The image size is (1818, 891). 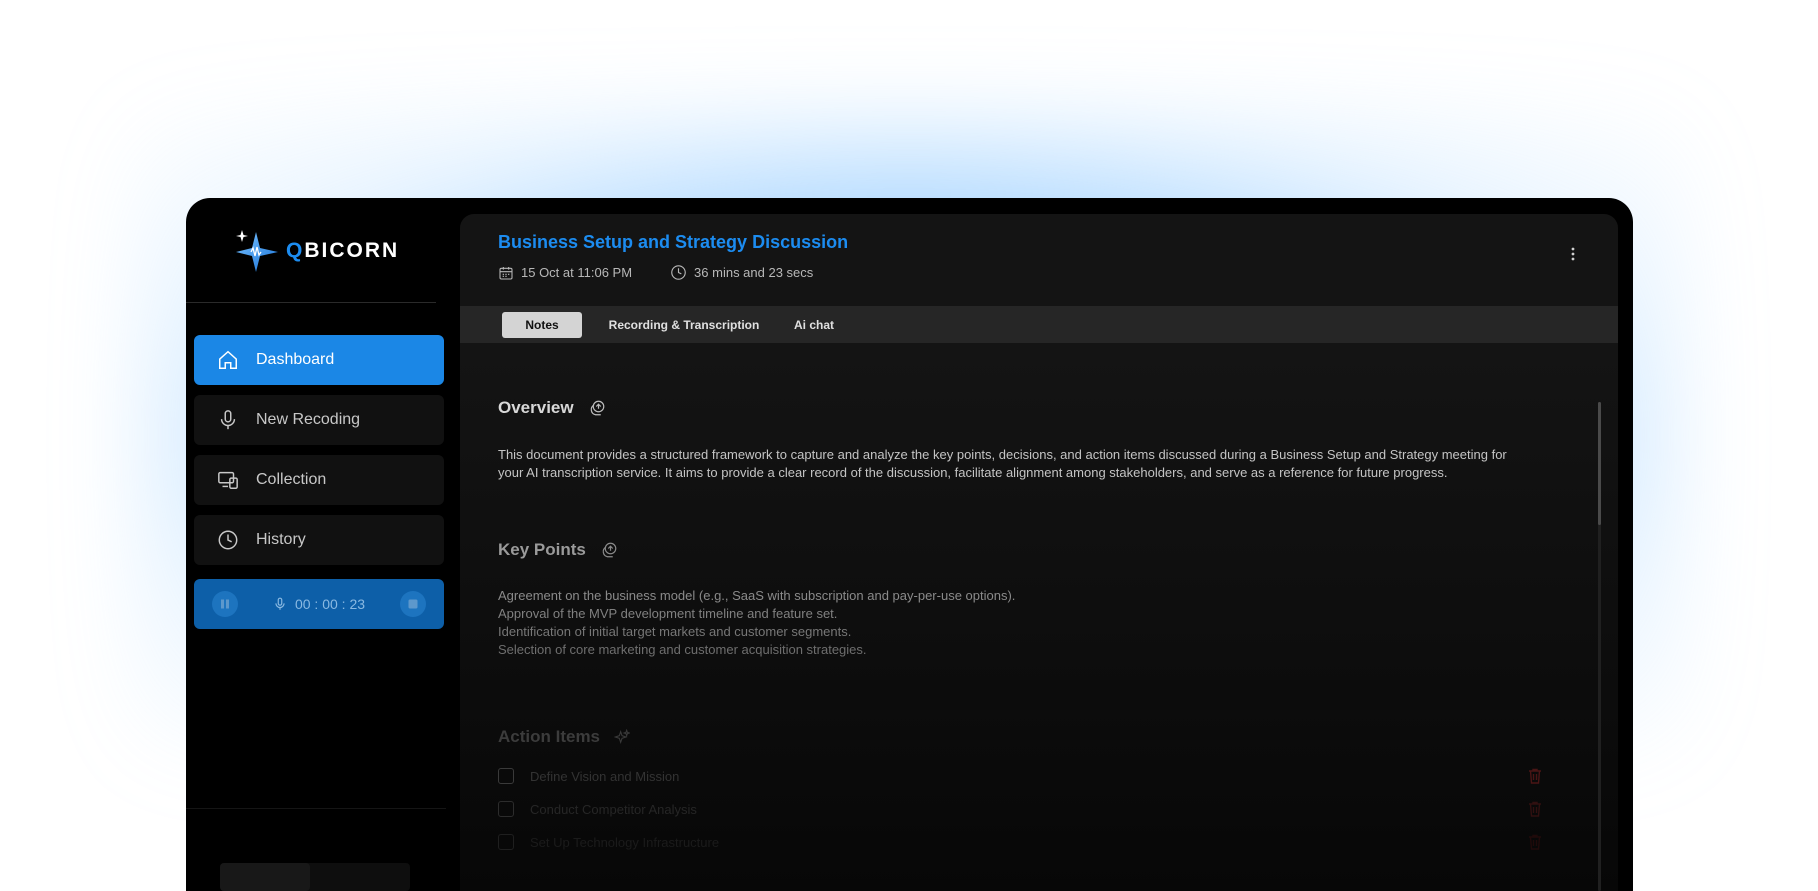 What do you see at coordinates (741, 272) in the screenshot?
I see `meeting-duration: 36 mins and 23 secs` at bounding box center [741, 272].